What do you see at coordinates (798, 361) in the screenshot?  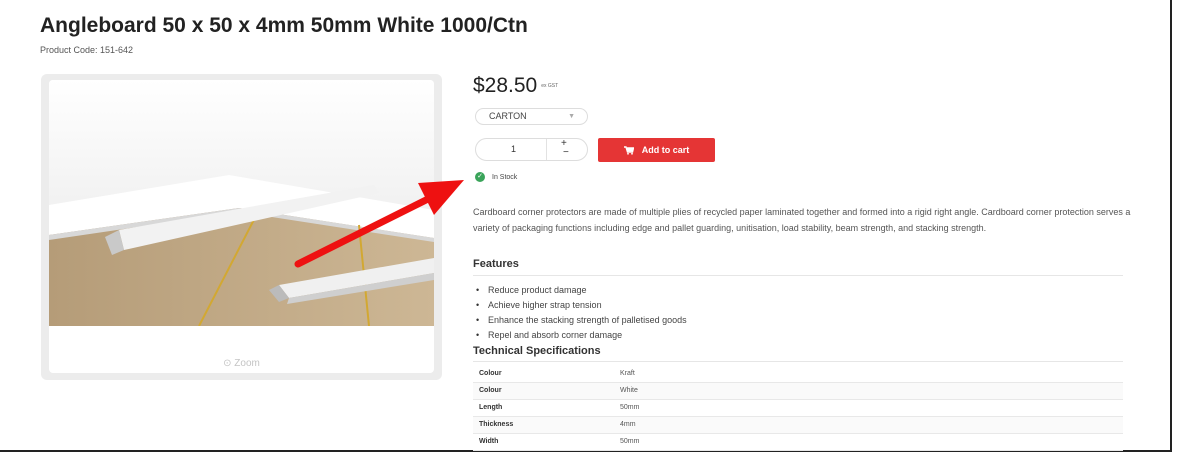 I see `specs-divider` at bounding box center [798, 361].